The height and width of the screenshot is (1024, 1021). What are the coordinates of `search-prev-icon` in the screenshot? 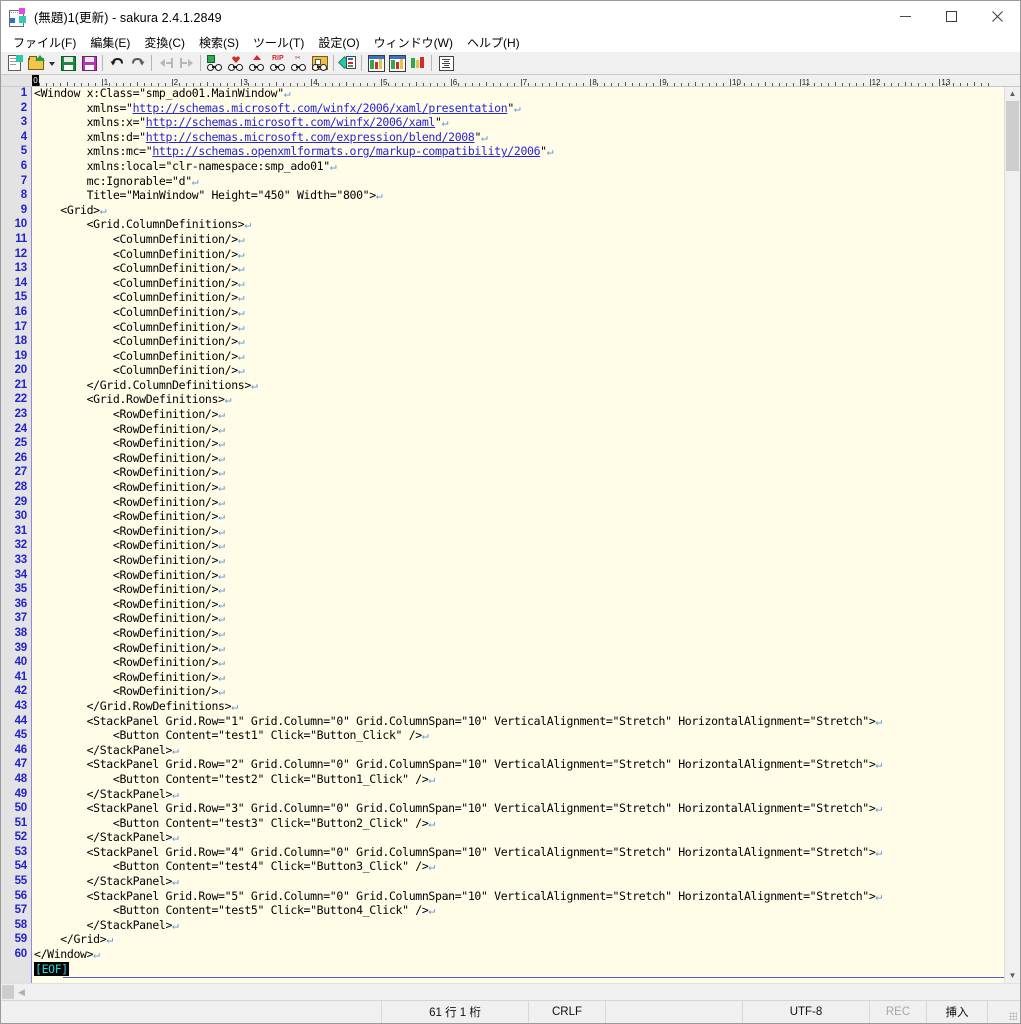 It's located at (256, 63).